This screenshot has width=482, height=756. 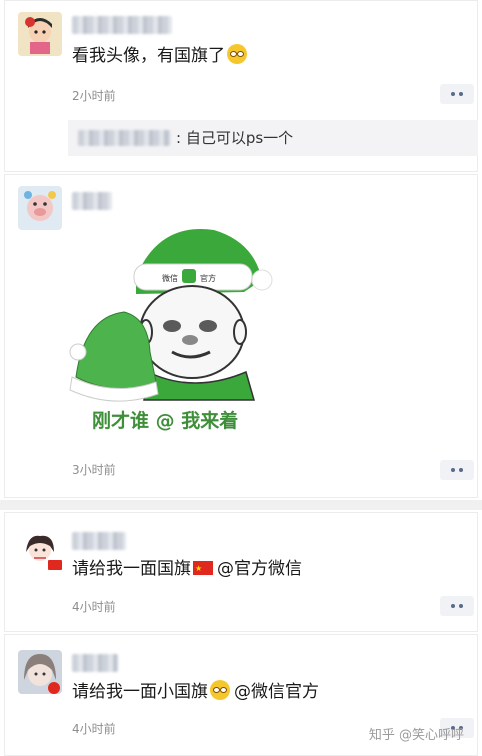 What do you see at coordinates (416, 735) in the screenshot?
I see `watermark: 知乎 @笑心呼呼` at bounding box center [416, 735].